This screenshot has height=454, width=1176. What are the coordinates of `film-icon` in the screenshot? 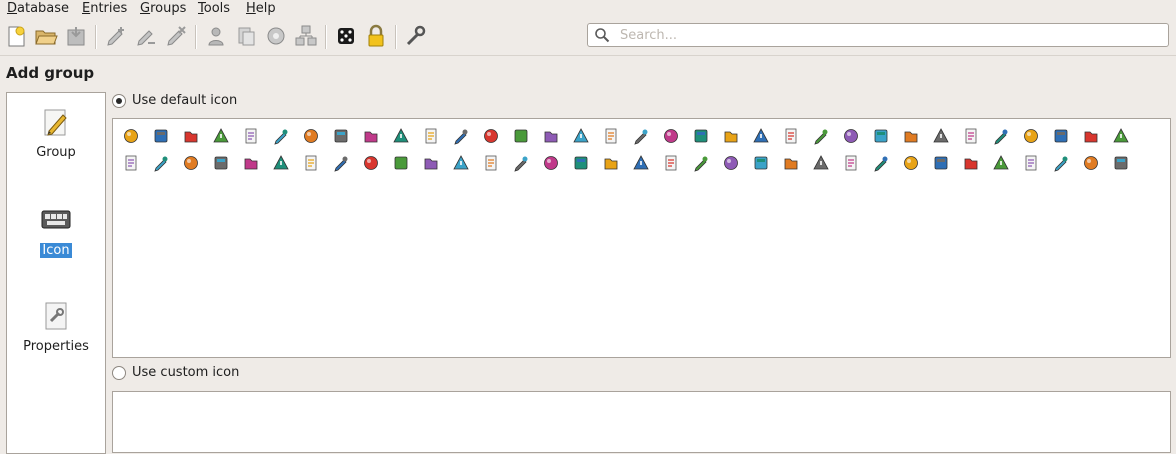 It's located at (971, 136).